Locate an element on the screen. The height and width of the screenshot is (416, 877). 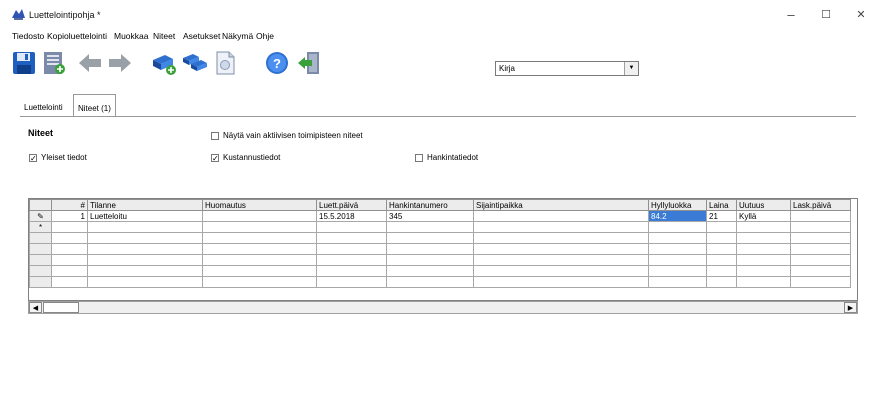
tab-niteet: Niteet (1) is located at coordinates (94, 105).